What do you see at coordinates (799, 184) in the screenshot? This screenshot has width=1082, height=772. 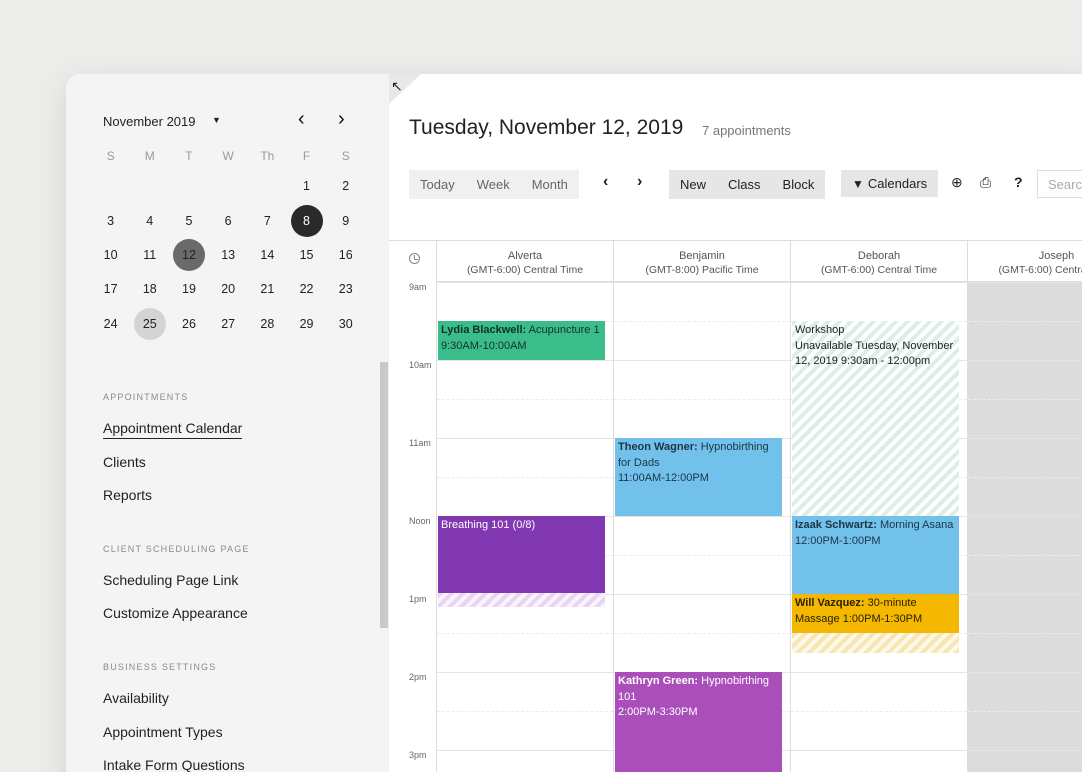 I see `block-time-button: Block` at bounding box center [799, 184].